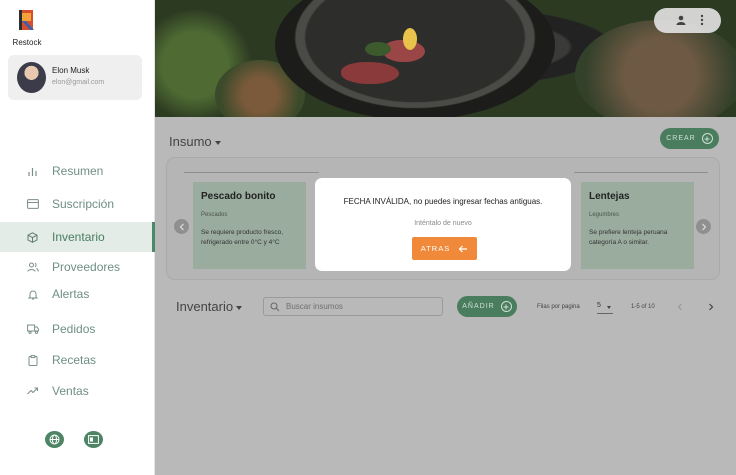 The height and width of the screenshot is (475, 736). I want to click on sidebar-item-label: Resumen, so click(78, 171).